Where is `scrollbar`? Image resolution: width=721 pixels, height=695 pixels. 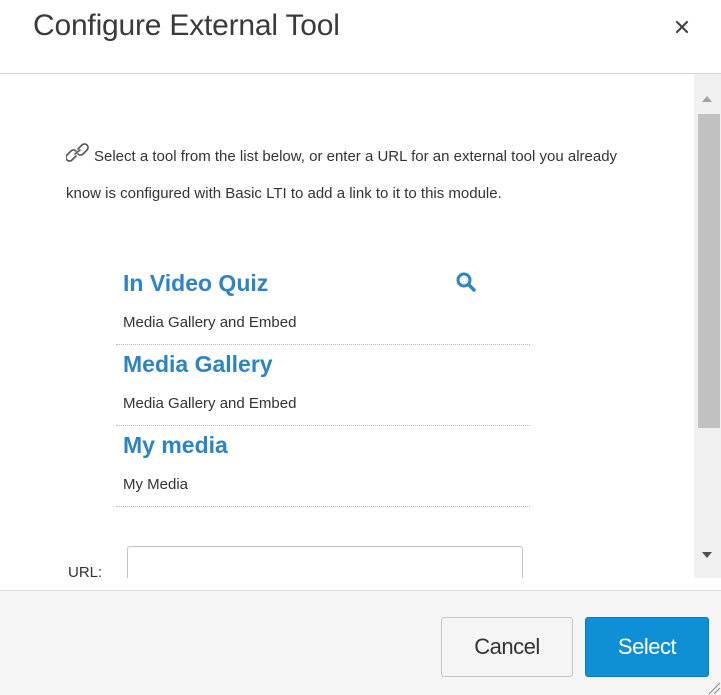 scrollbar is located at coordinates (707, 326).